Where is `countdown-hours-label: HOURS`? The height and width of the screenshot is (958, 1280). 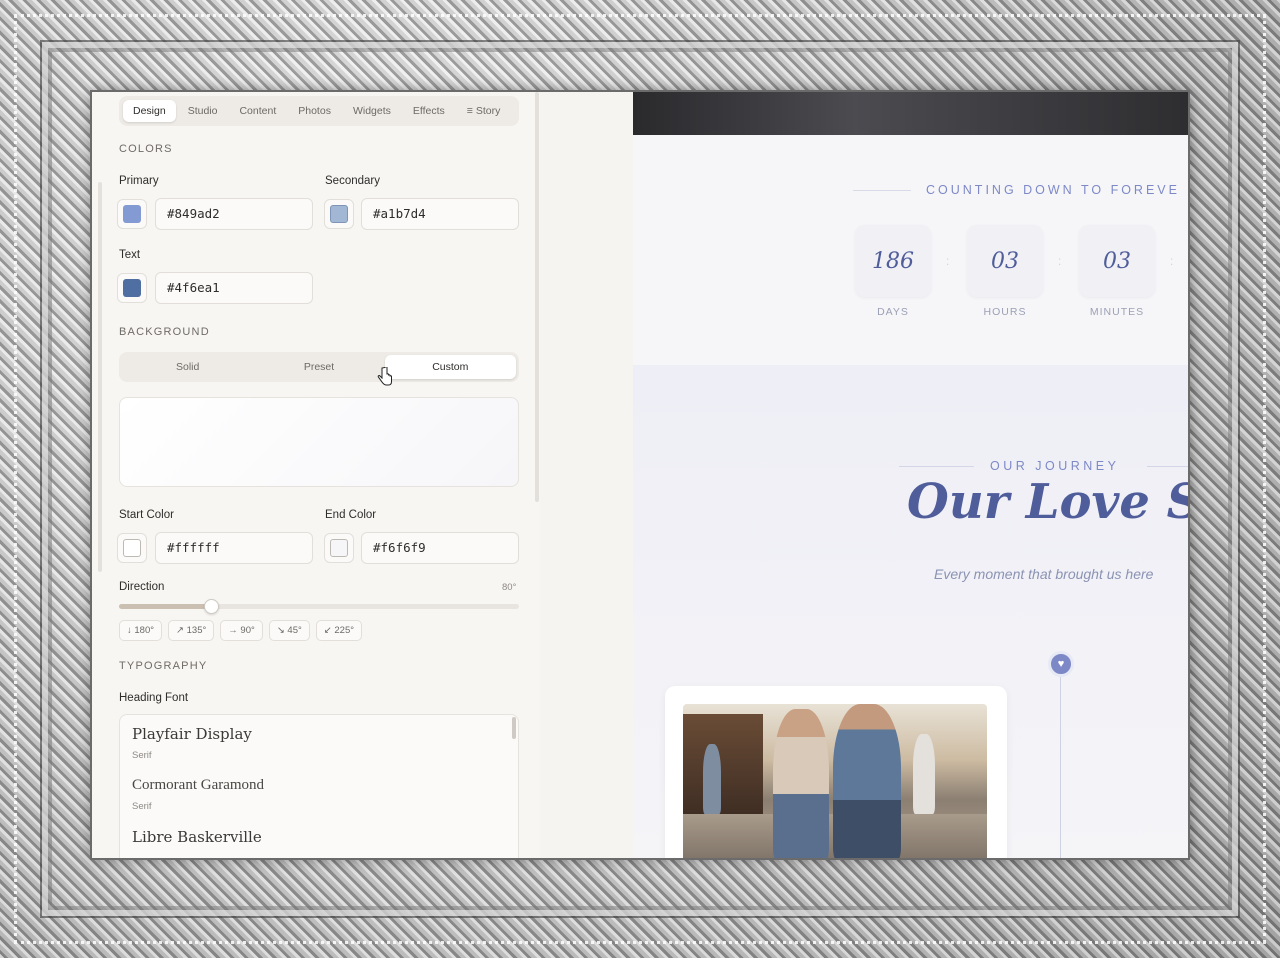
countdown-hours-label: HOURS is located at coordinates (1005, 312).